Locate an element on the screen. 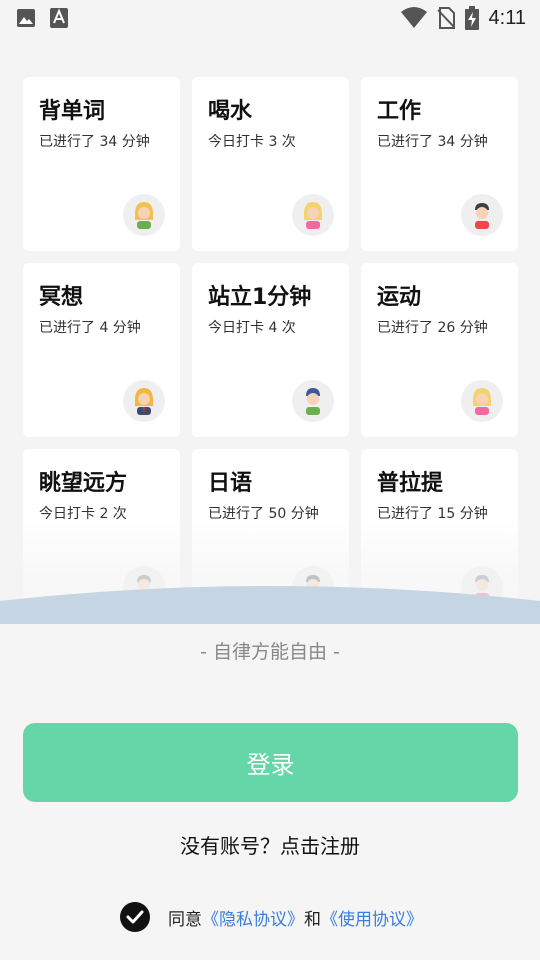 The height and width of the screenshot is (960, 540). terms-of-use-link: 《使用协议》 is located at coordinates (372, 917).